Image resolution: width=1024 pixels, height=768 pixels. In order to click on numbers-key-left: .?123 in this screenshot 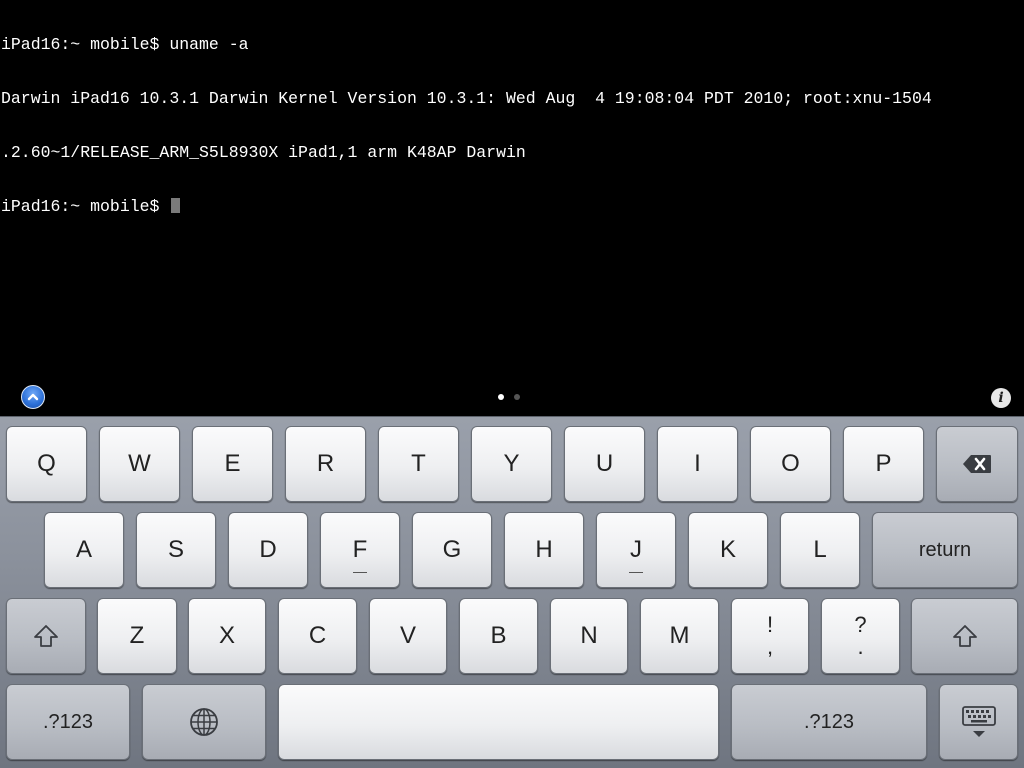, I will do `click(68, 722)`.